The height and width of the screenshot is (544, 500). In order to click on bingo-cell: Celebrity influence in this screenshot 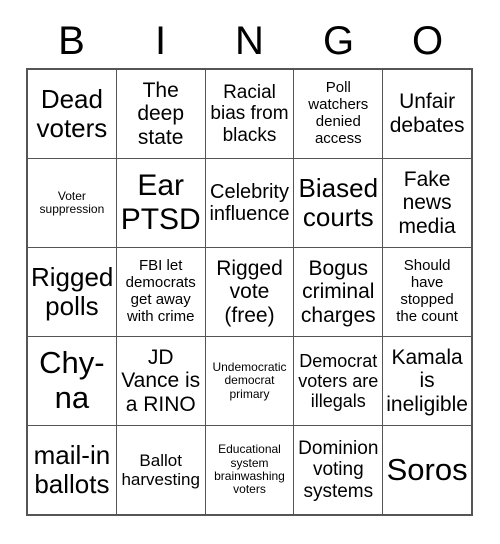, I will do `click(250, 203)`.